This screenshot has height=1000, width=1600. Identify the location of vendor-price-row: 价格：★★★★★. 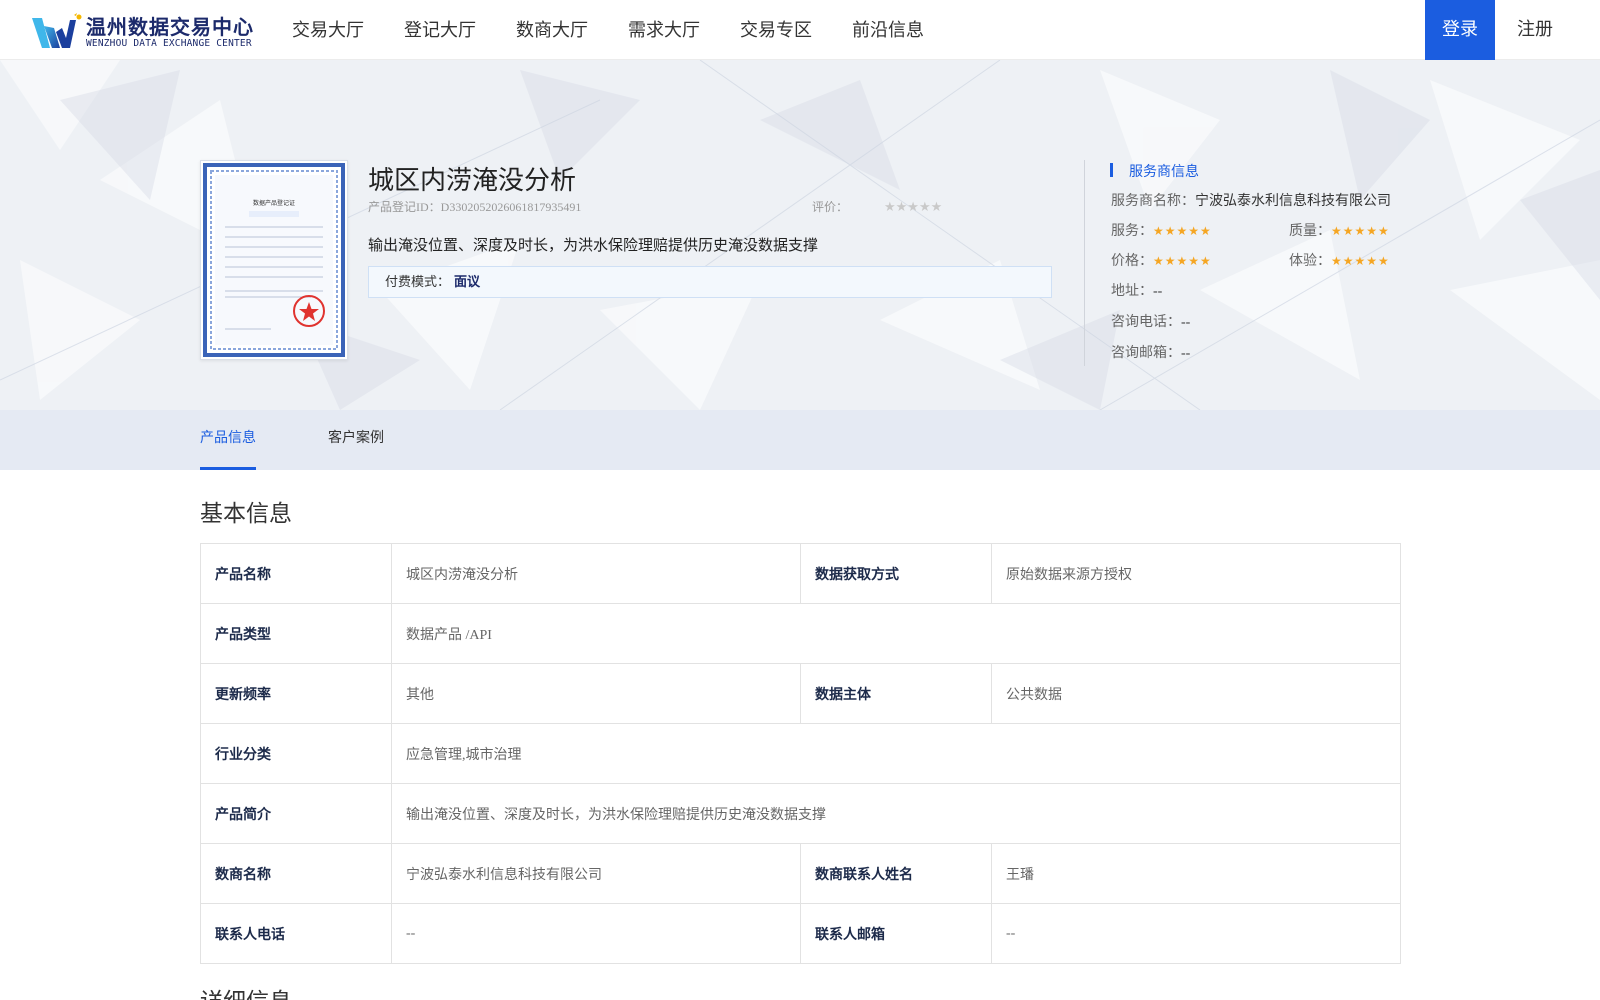
(1161, 260).